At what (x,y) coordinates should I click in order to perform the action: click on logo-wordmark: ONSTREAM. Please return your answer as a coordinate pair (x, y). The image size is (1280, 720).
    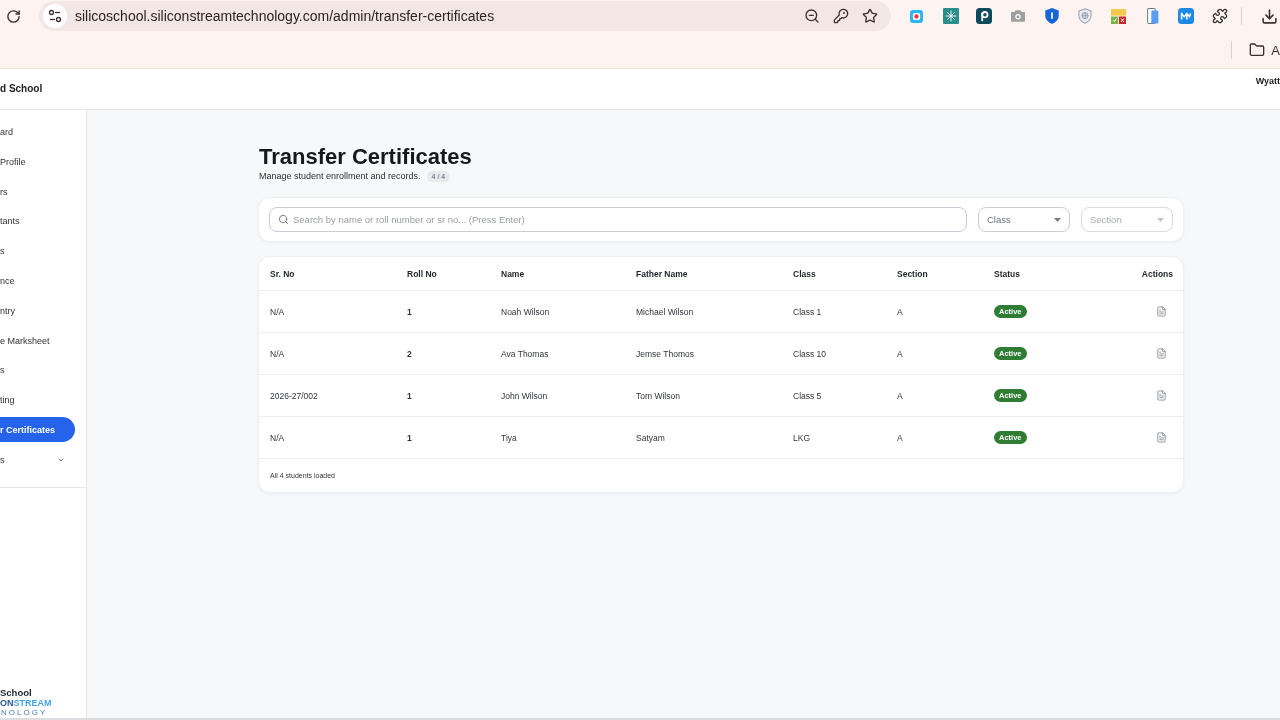
    Looking at the image, I should click on (26, 703).